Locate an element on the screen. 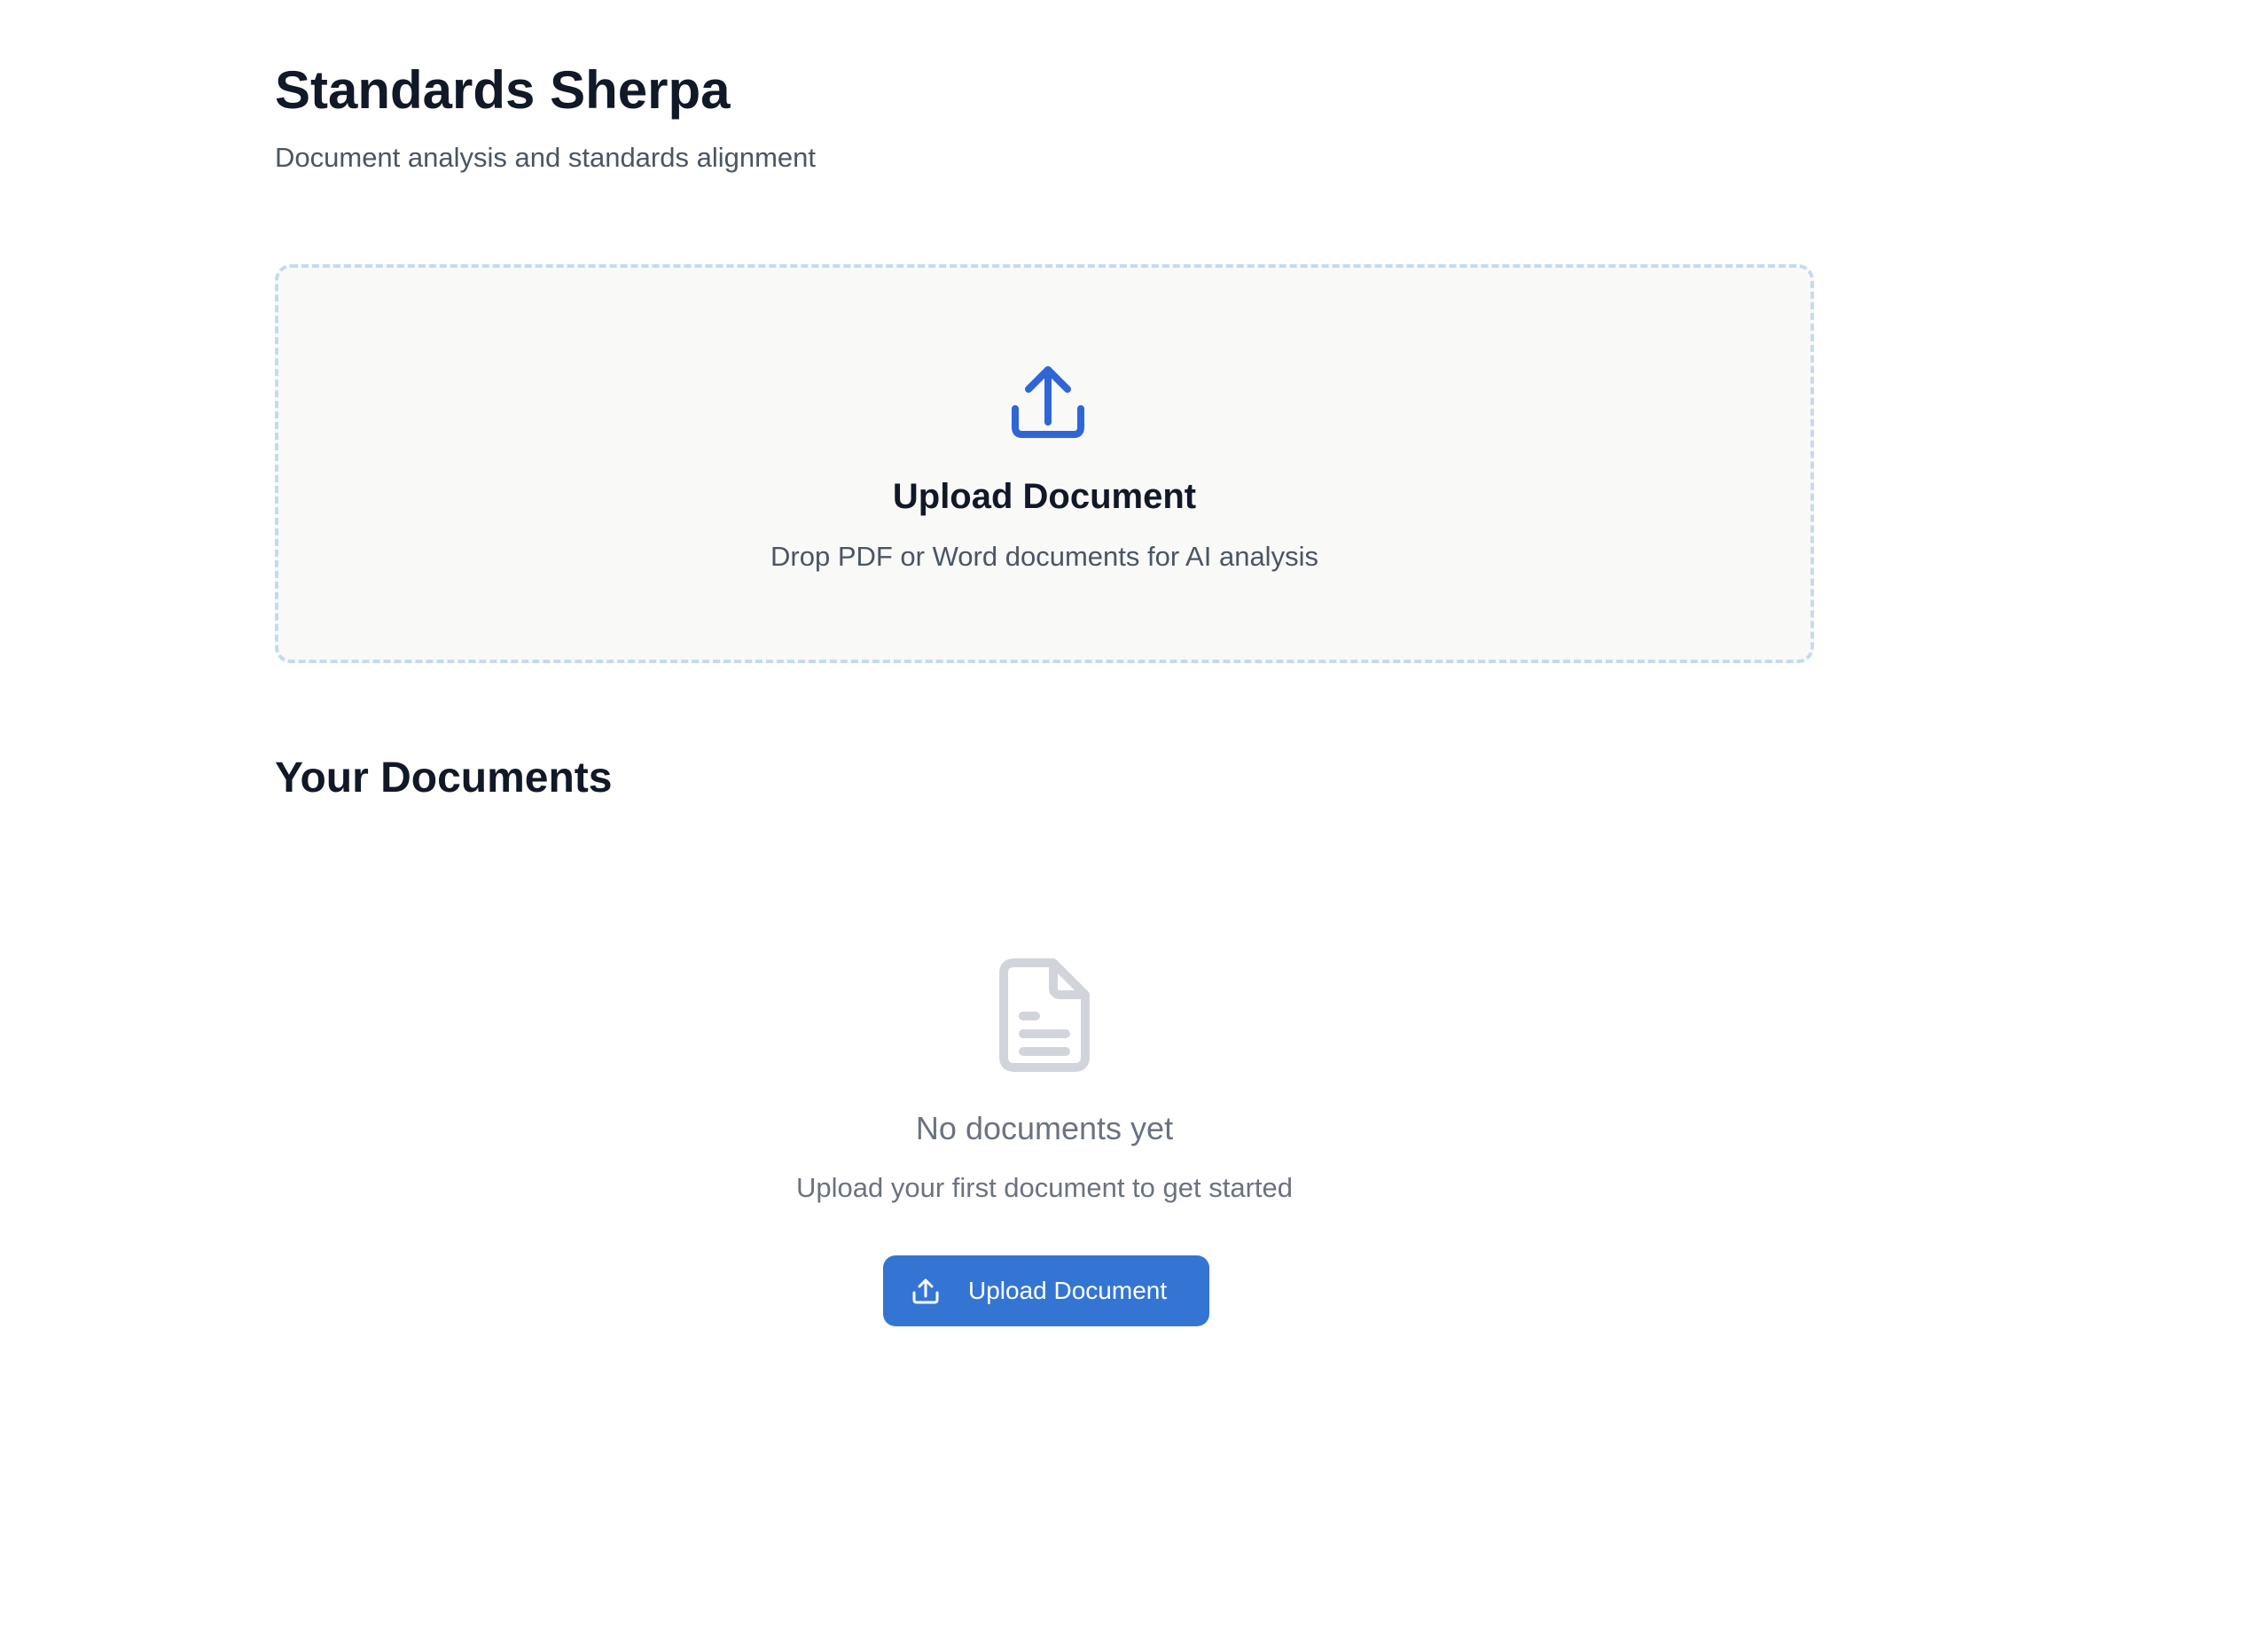 The height and width of the screenshot is (1626, 2268). upload-document-button-label: Upload Document is located at coordinates (1068, 1291).